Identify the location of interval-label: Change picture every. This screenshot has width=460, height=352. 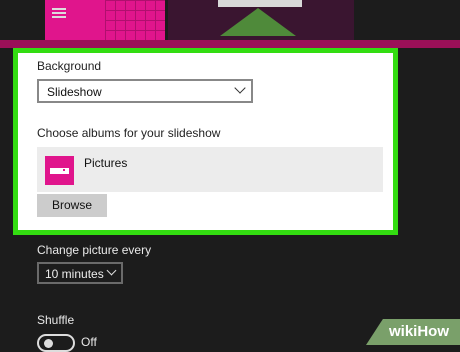
(94, 250).